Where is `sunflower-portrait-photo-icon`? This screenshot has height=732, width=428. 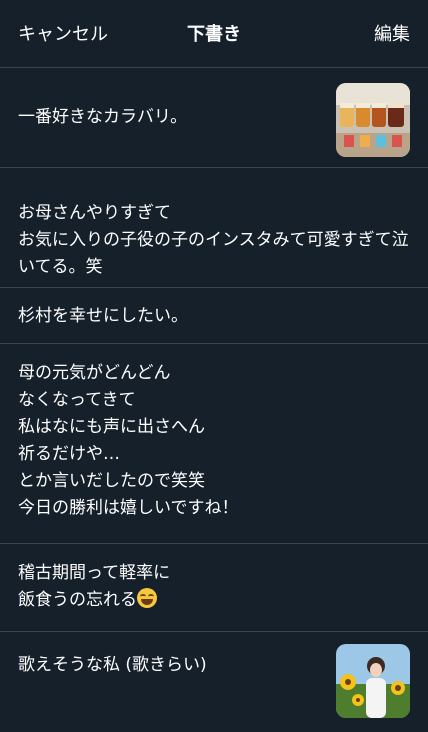
sunflower-portrait-photo-icon is located at coordinates (373, 681).